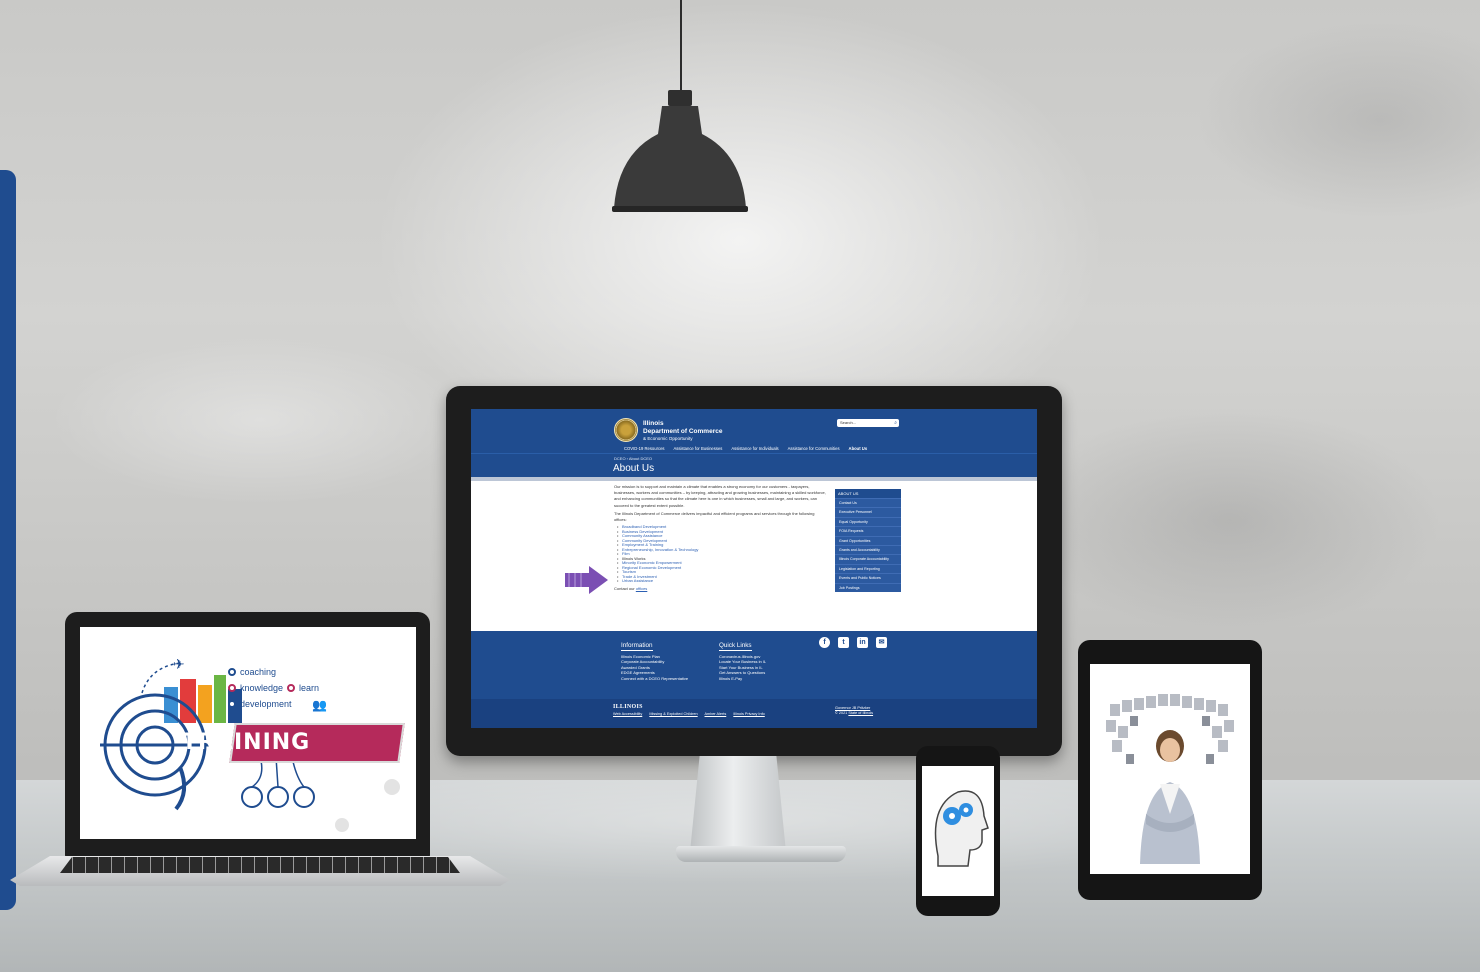 The width and height of the screenshot is (1480, 972). What do you see at coordinates (260, 865) in the screenshot?
I see `laptop-keyboard` at bounding box center [260, 865].